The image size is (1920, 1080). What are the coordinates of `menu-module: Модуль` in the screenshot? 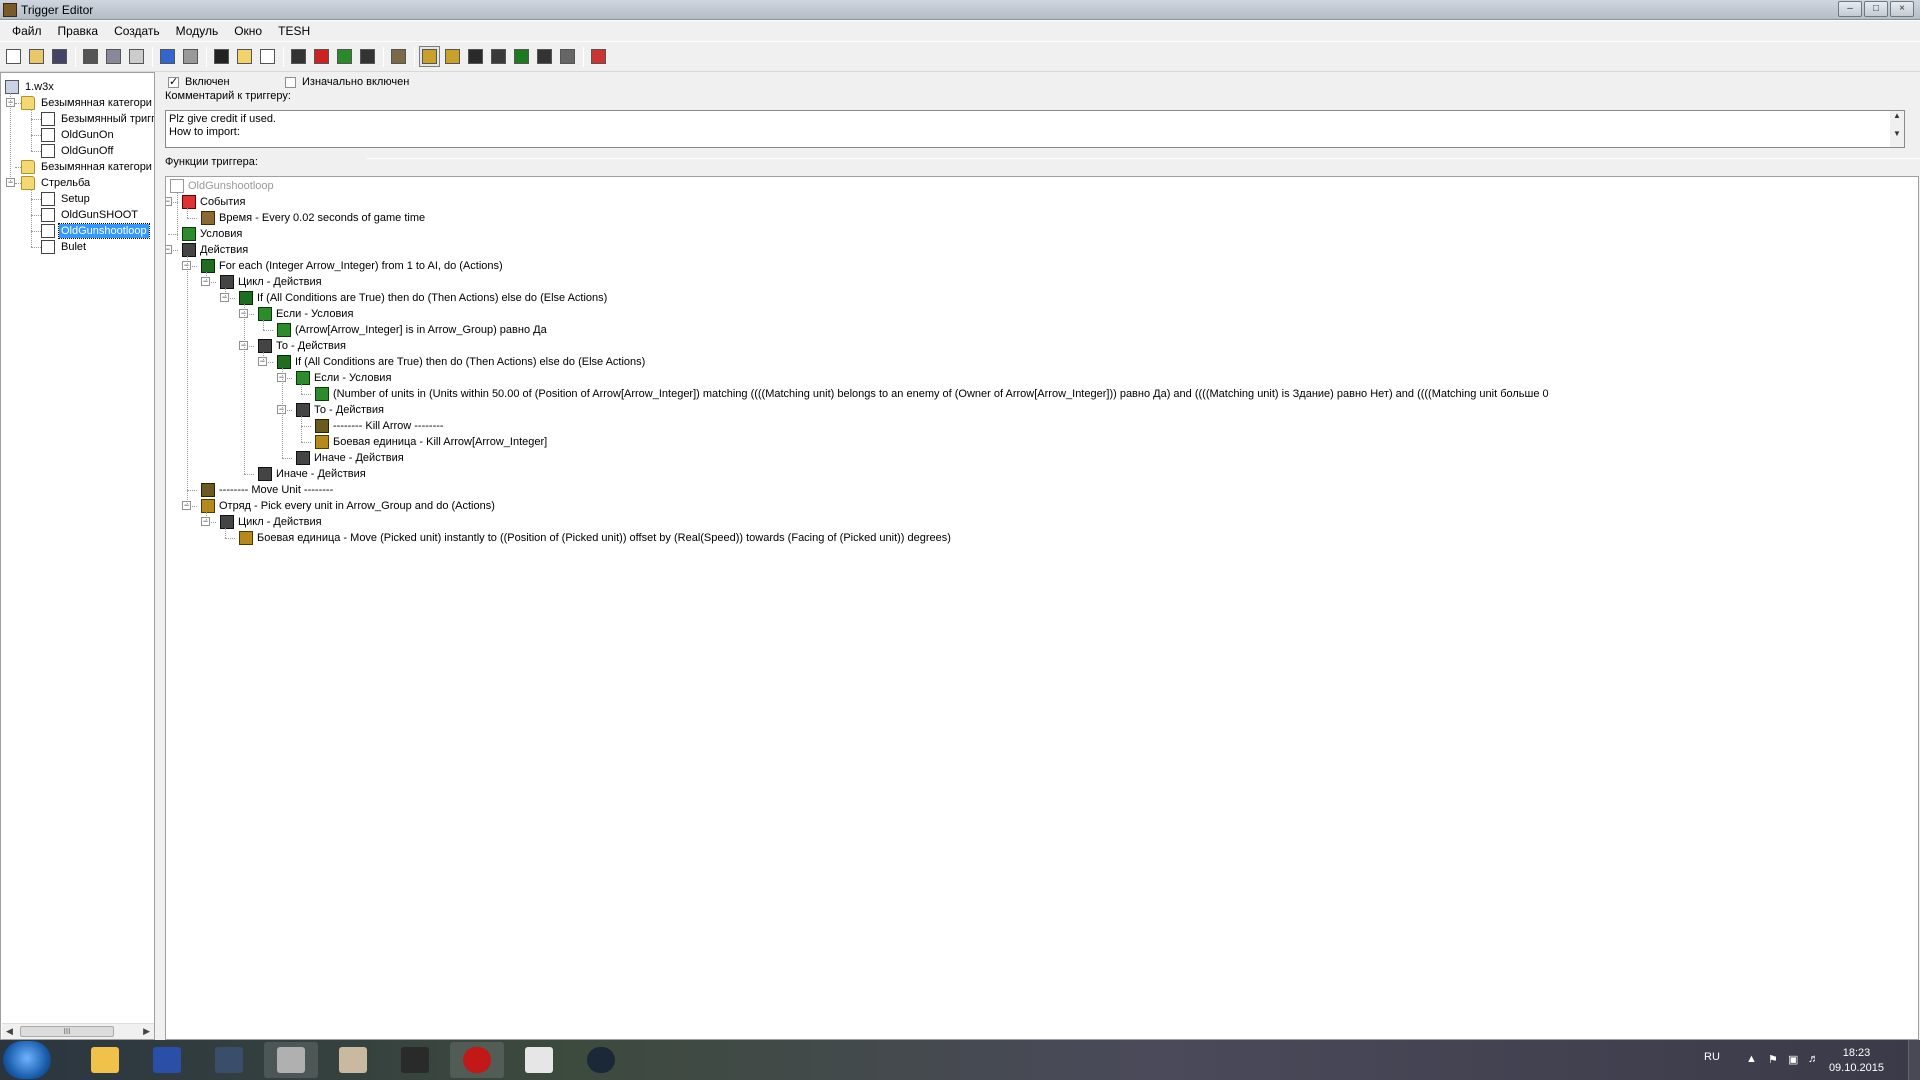 It's located at (197, 31).